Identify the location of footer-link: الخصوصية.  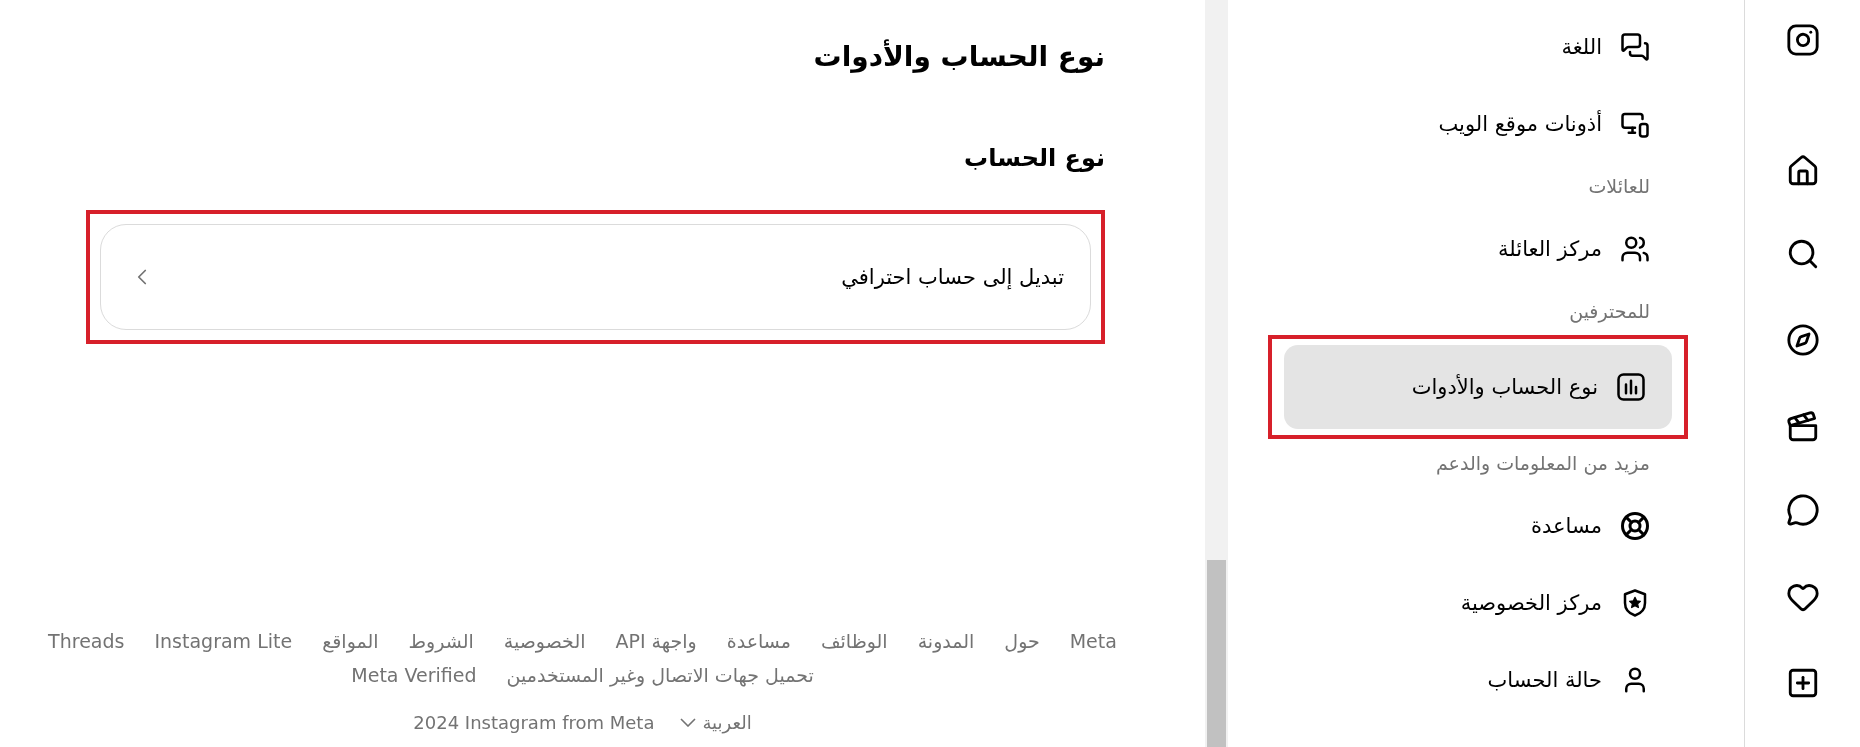
(544, 641).